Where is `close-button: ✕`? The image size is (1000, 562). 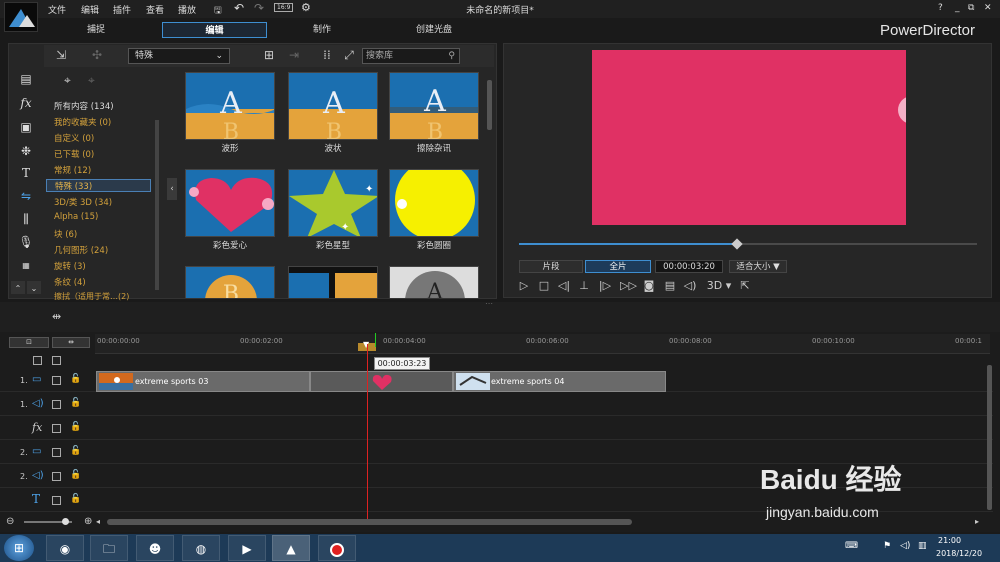
close-button: ✕ is located at coordinates (988, 8).